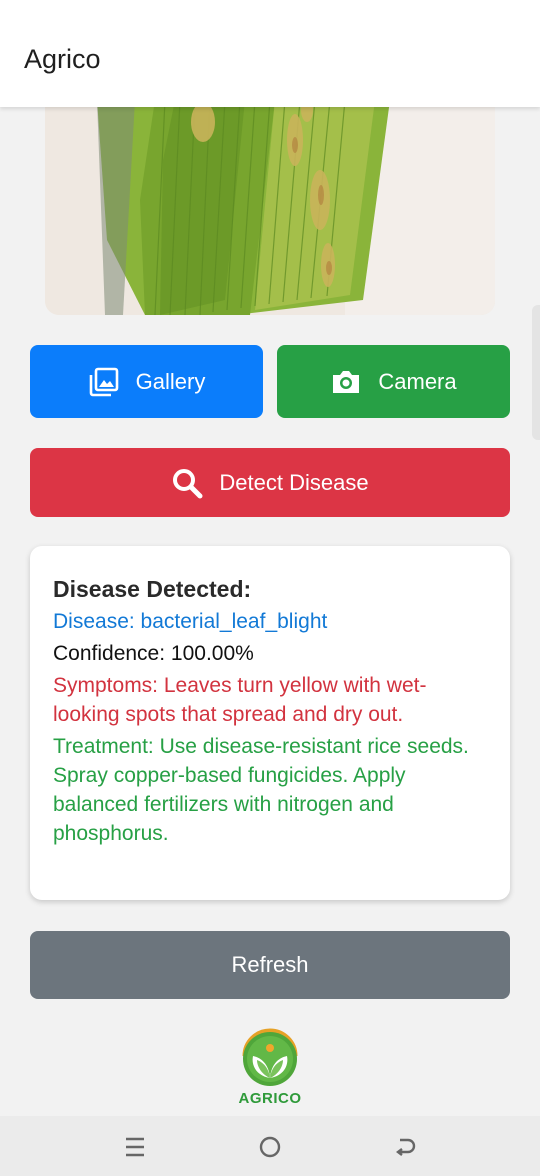 Image resolution: width=540 pixels, height=1176 pixels. I want to click on refresh-label: Refresh, so click(270, 964).